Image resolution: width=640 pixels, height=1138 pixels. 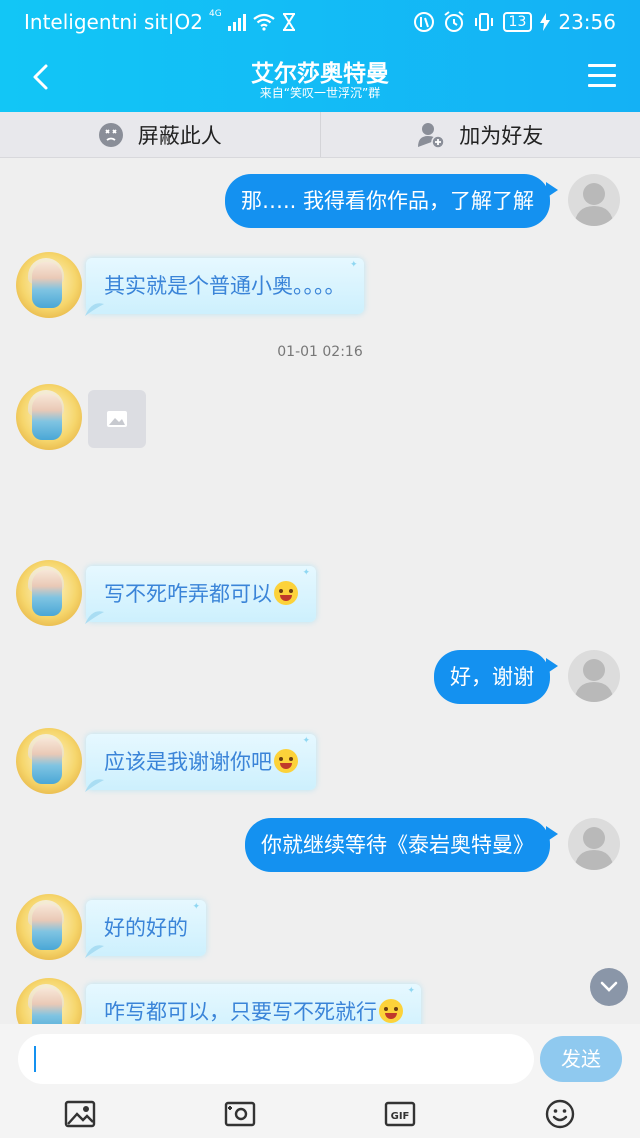 I want to click on laughing-emoji-icon, so click(x=286, y=593).